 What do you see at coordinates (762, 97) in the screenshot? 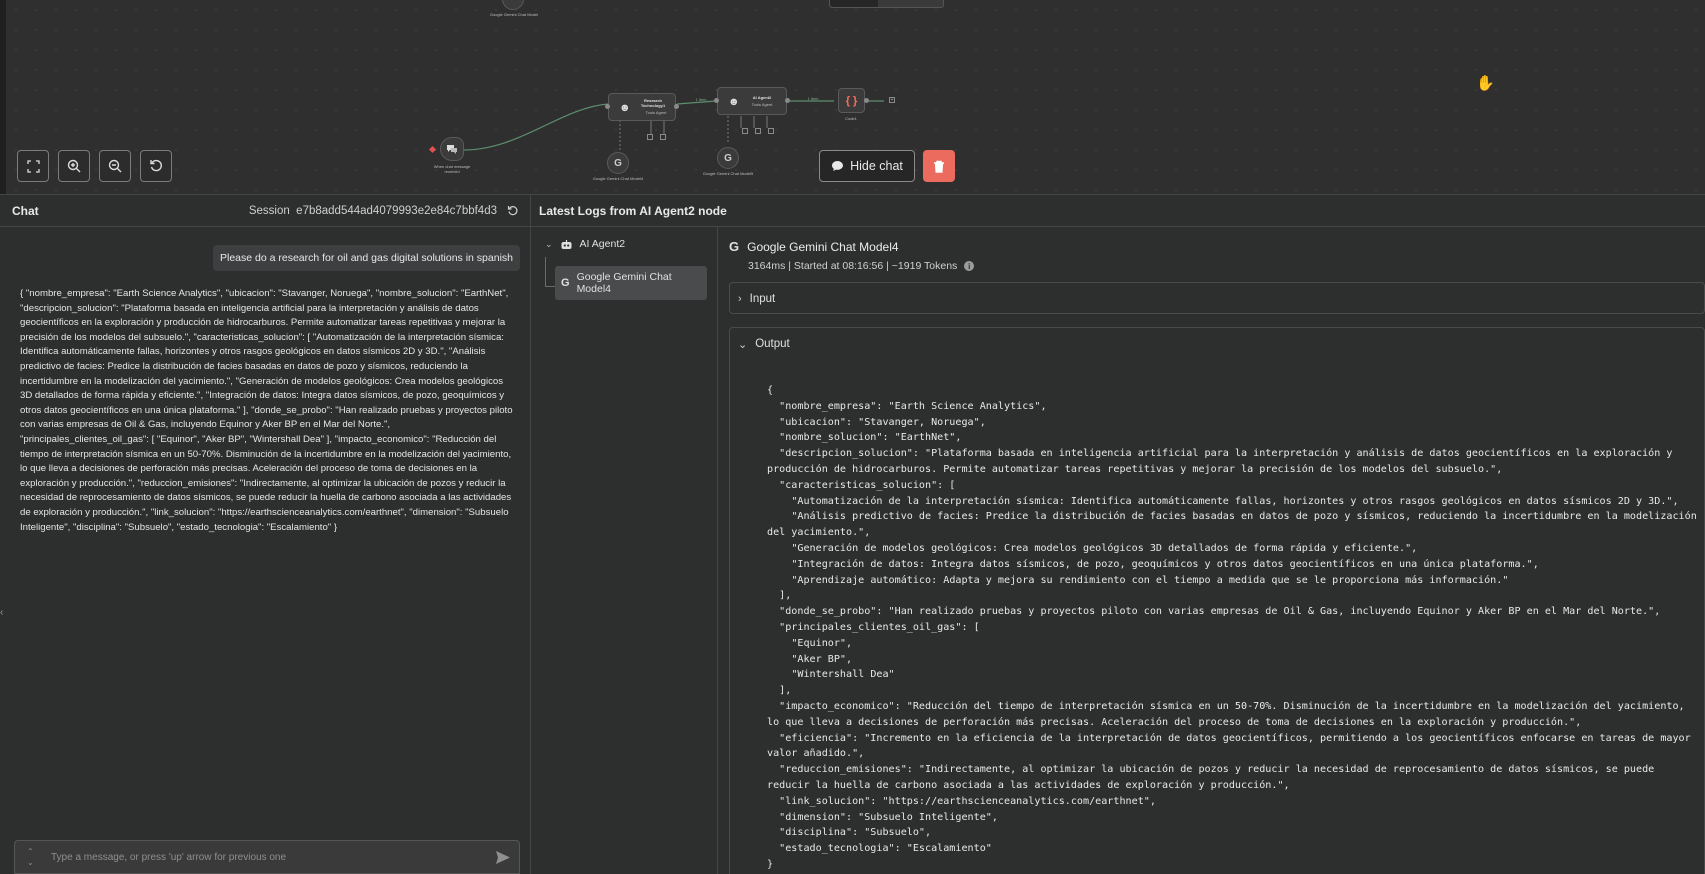
I see `ai-agent2-node-title: AI Agent2` at bounding box center [762, 97].